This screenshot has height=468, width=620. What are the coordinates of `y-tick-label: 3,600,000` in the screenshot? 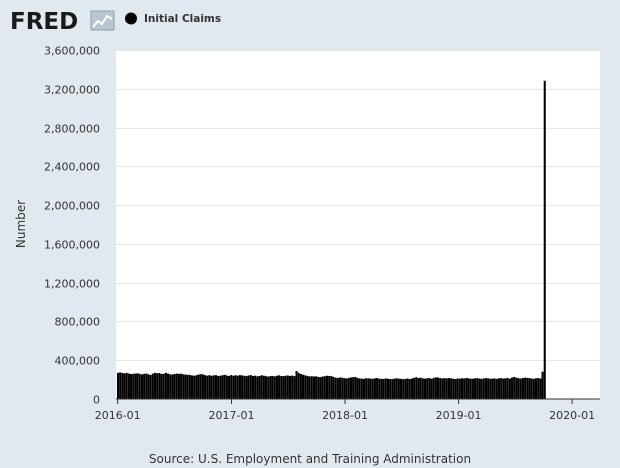 It's located at (72, 51).